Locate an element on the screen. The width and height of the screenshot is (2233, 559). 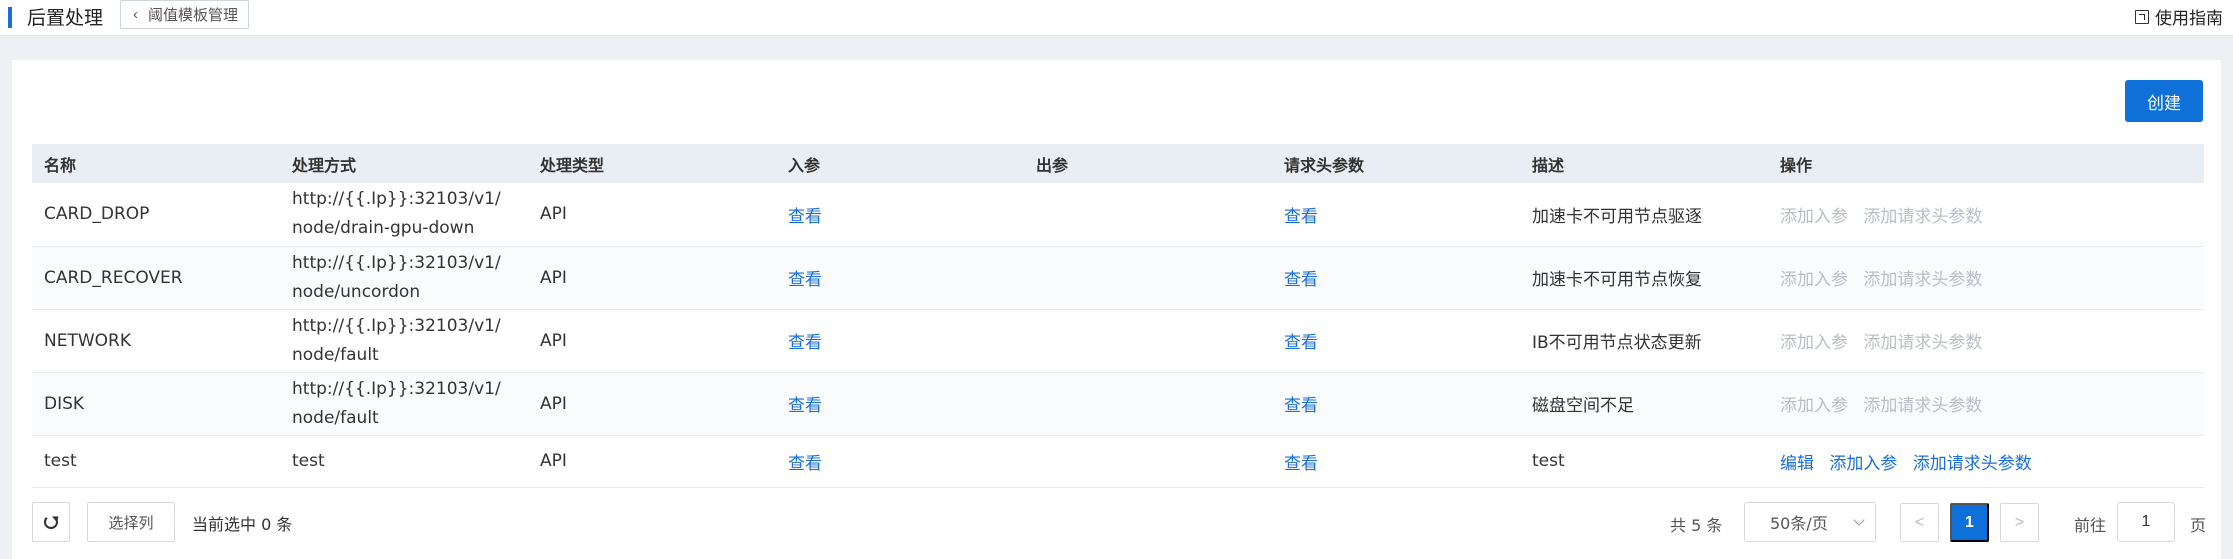
column-header: 操作 is located at coordinates (1986, 163).